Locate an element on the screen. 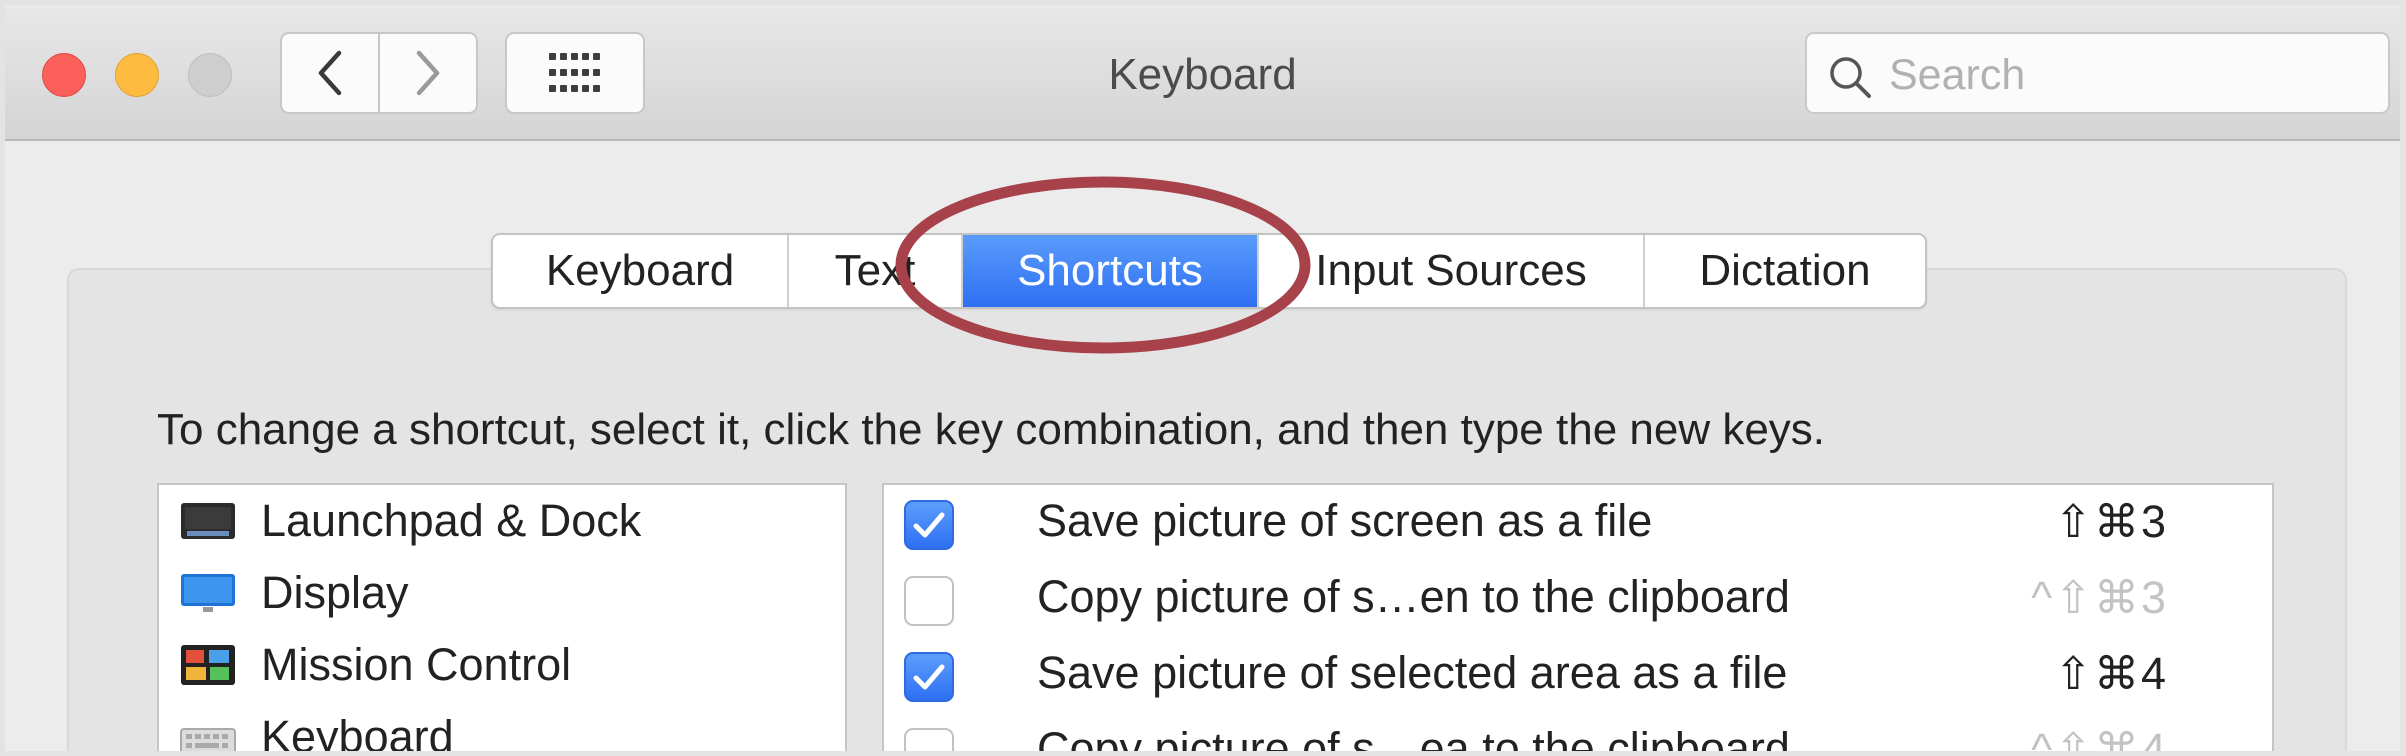 The height and width of the screenshot is (756, 2406). search-field is located at coordinates (2097, 73).